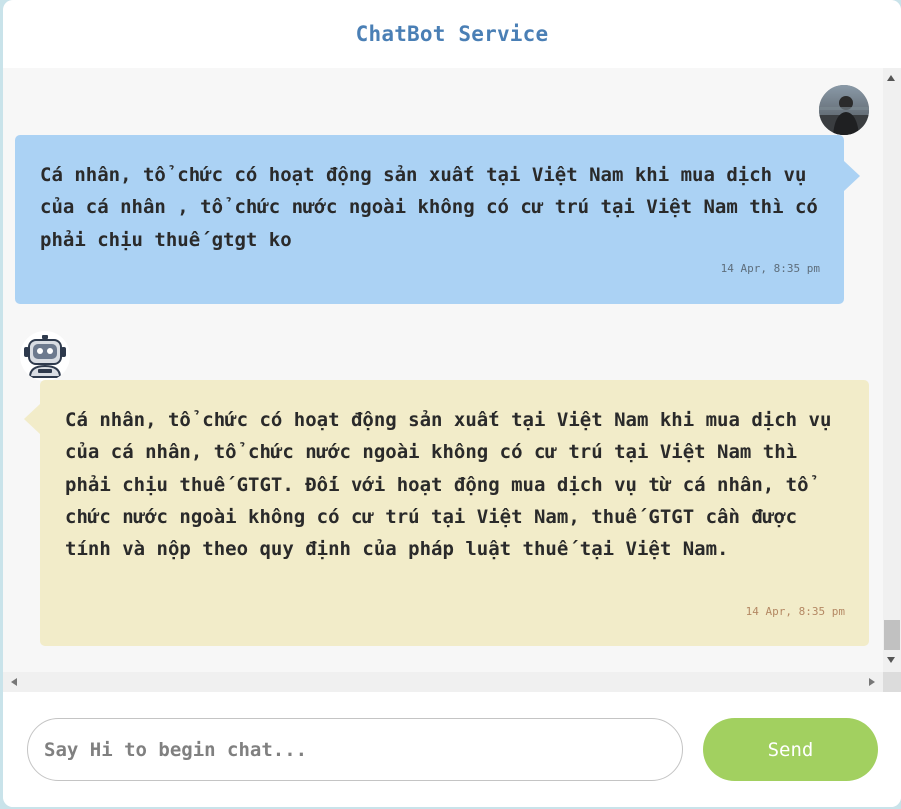 This screenshot has width=901, height=809. What do you see at coordinates (790, 749) in the screenshot?
I see `send-button: Send` at bounding box center [790, 749].